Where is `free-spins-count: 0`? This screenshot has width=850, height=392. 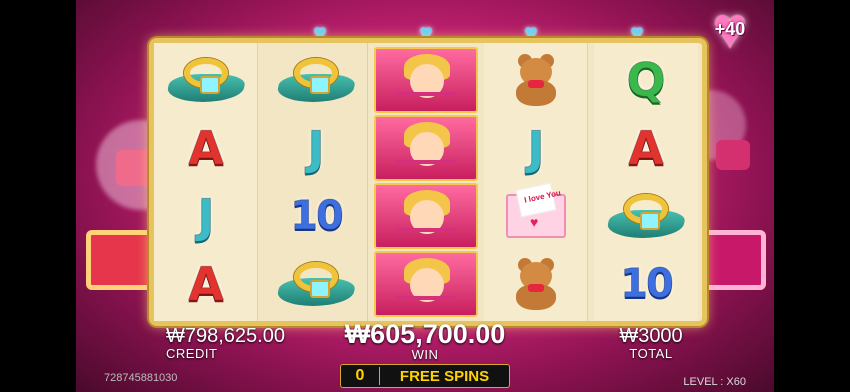
free-spins-count: 0 is located at coordinates (360, 375).